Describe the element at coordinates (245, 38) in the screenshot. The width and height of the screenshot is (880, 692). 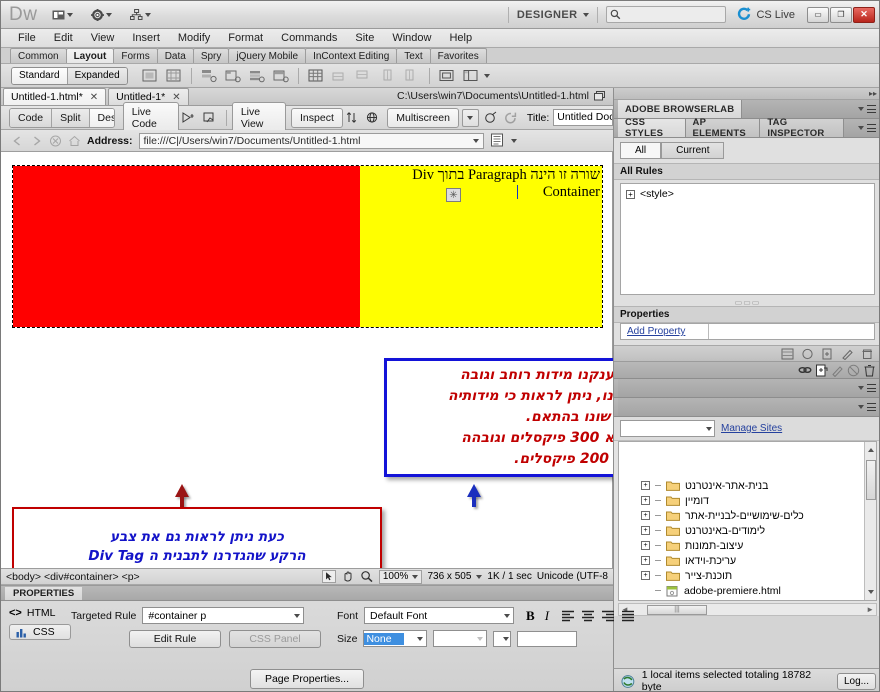
I see `menu-format: Format` at that location.